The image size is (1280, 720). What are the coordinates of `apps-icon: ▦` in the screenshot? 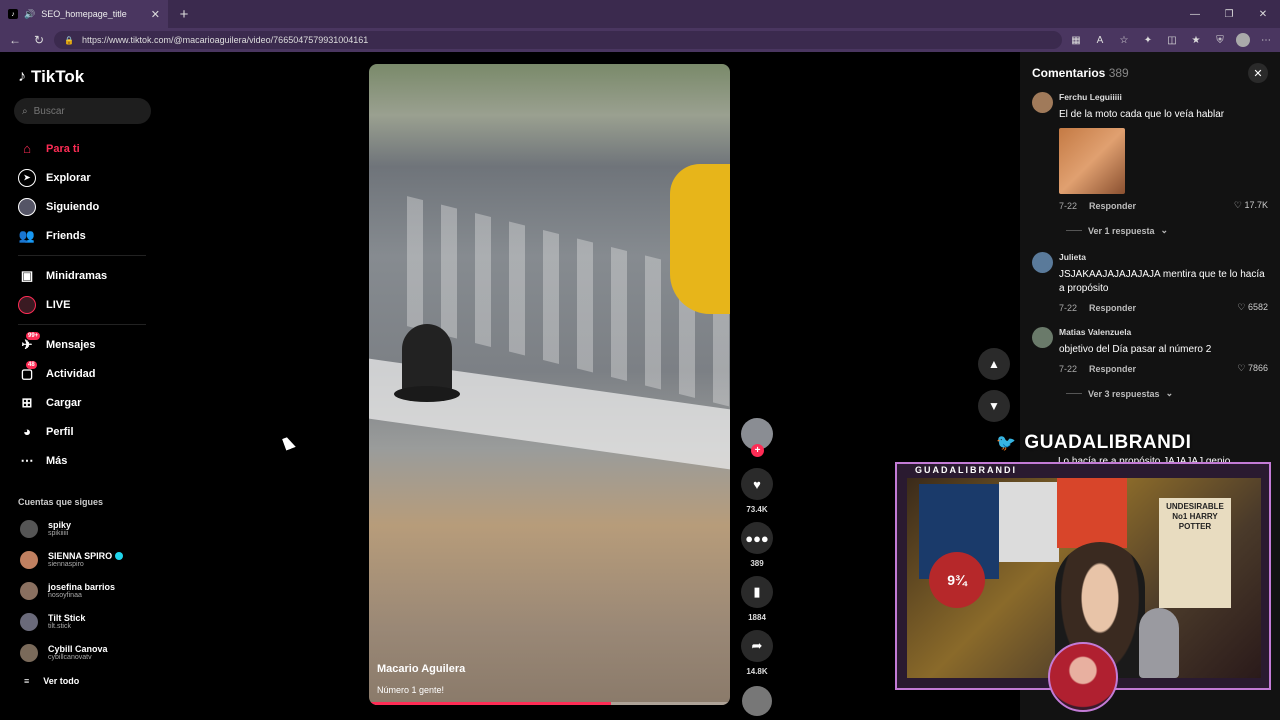 It's located at (1076, 40).